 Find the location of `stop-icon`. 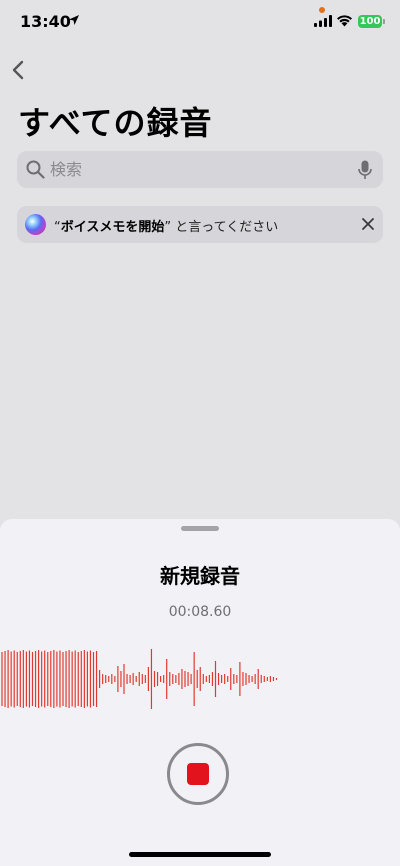

stop-icon is located at coordinates (198, 774).